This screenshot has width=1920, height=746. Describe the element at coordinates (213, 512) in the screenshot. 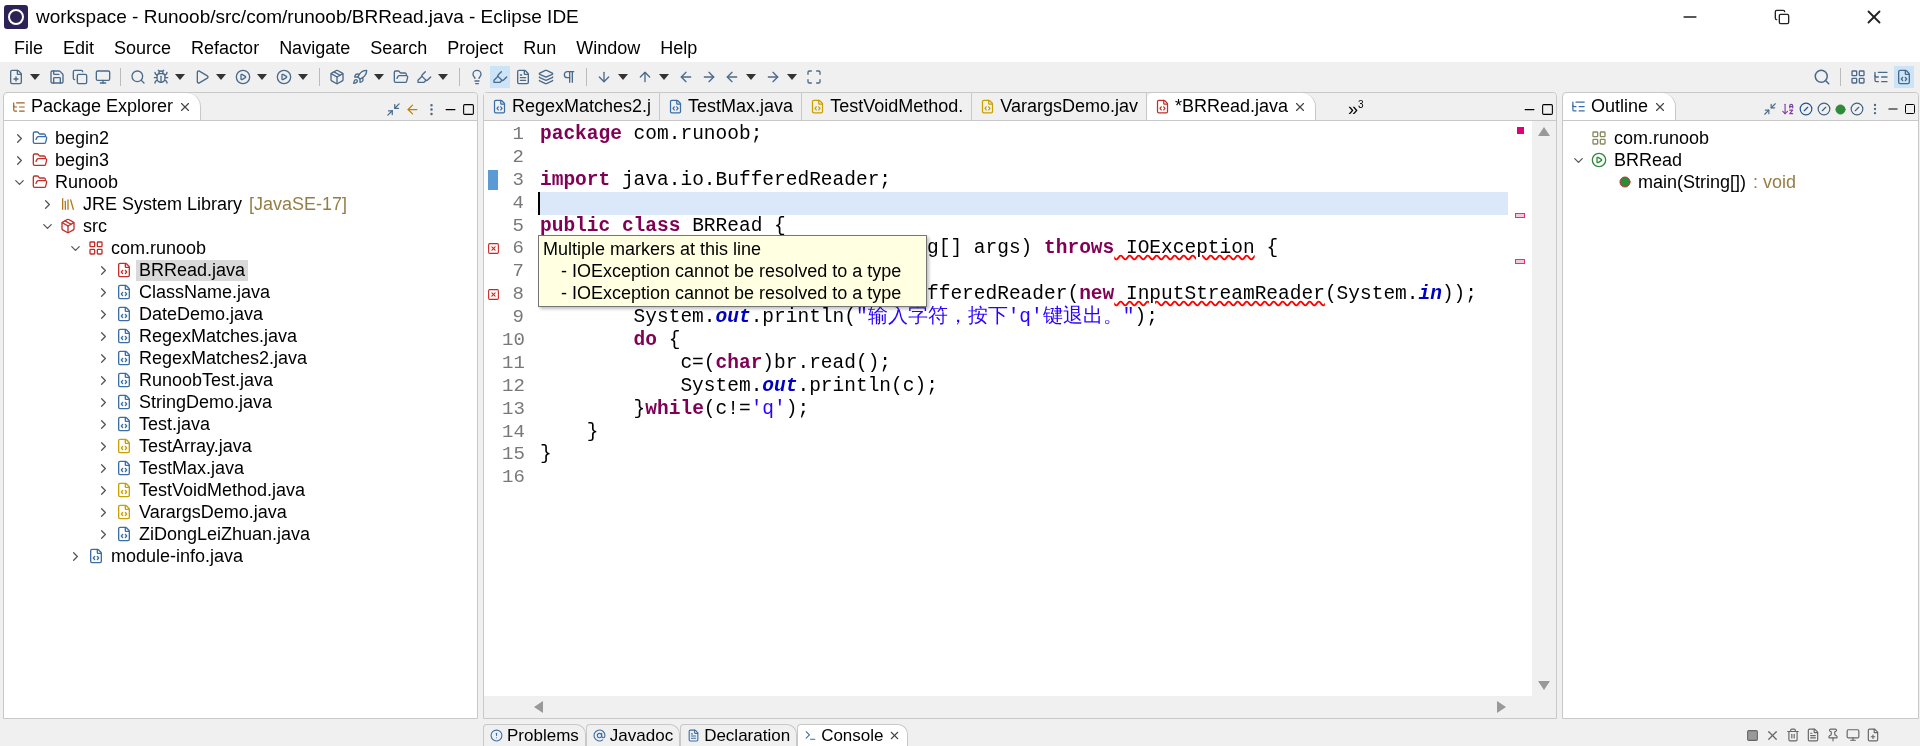

I see `tree-item: VarargsDemo.java` at that location.